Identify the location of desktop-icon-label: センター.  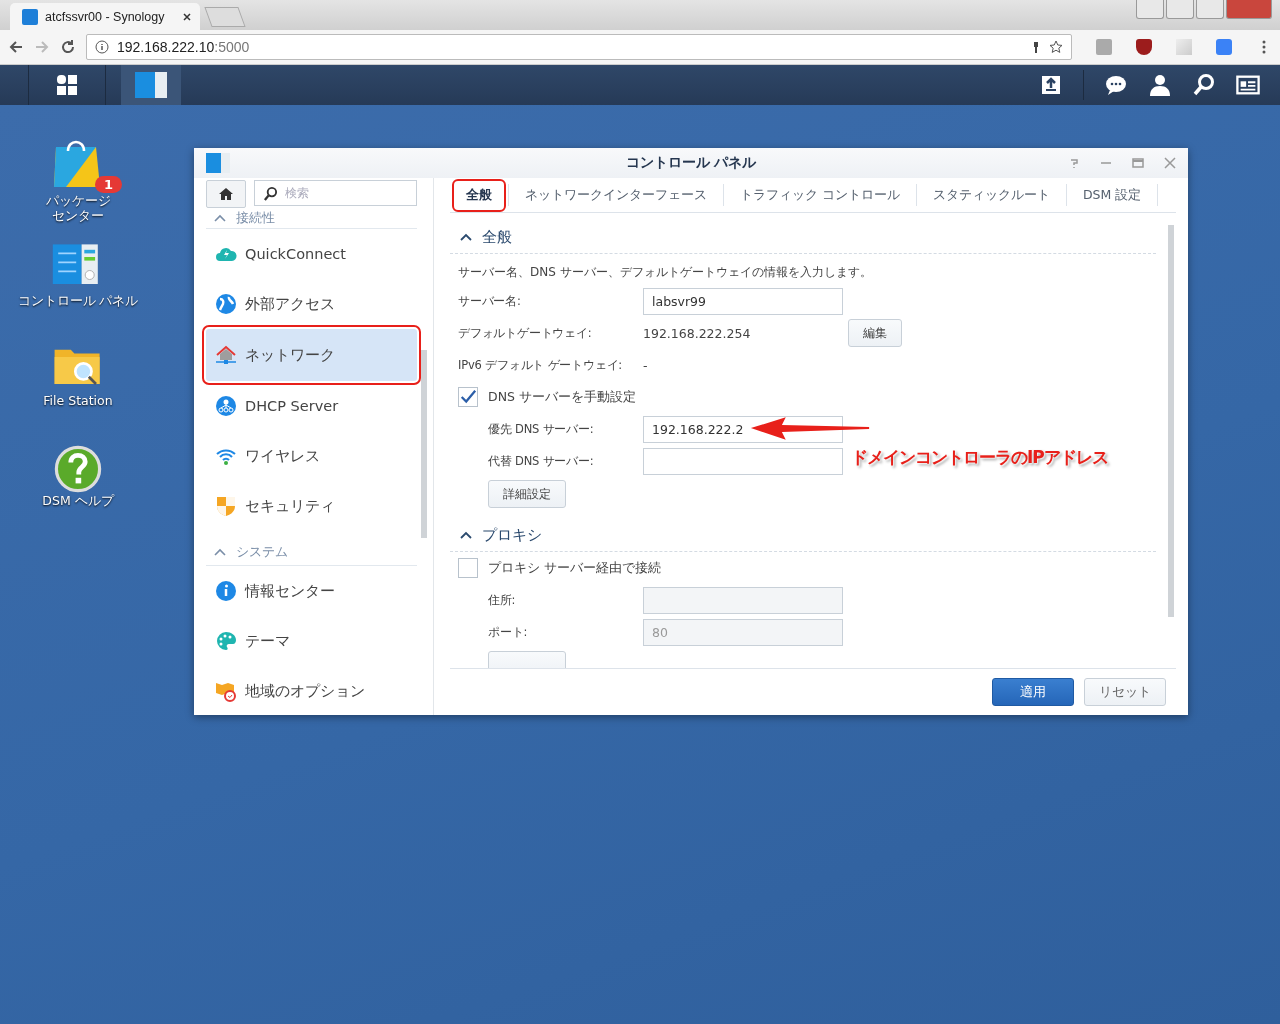
(78, 215).